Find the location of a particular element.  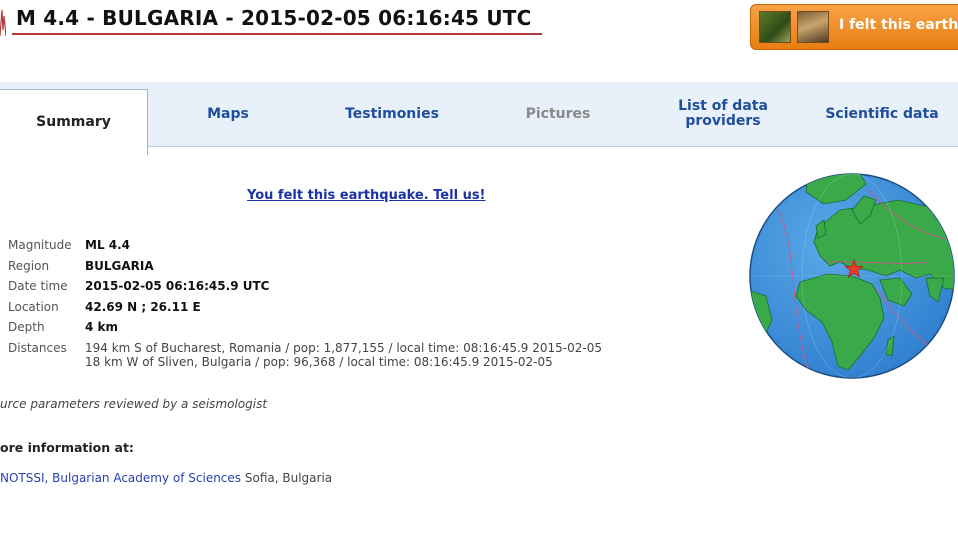

magnitude-label: Magnitude is located at coordinates (40, 245).